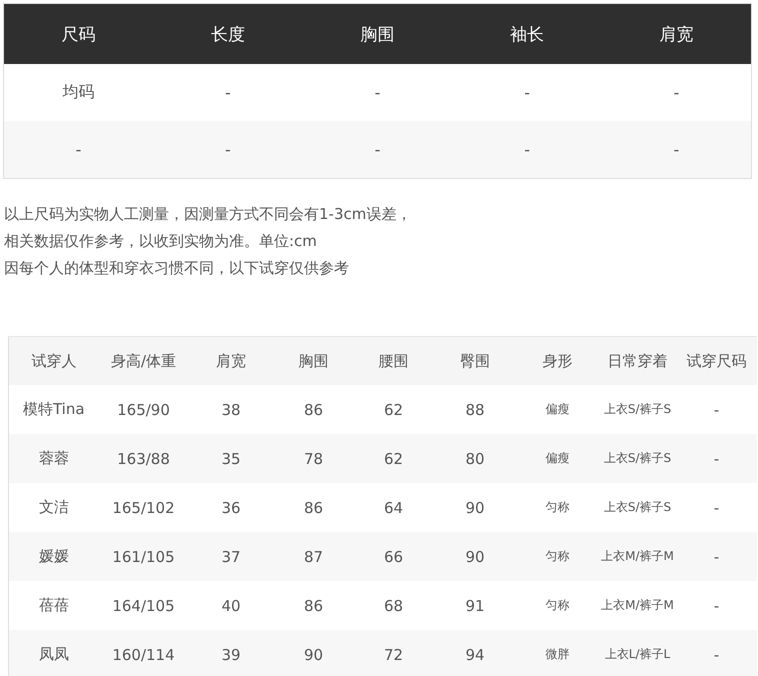  What do you see at coordinates (177, 268) in the screenshot?
I see `note-text: 因每个人的体型和穿衣习惯不同，以下试穿仅供参考` at bounding box center [177, 268].